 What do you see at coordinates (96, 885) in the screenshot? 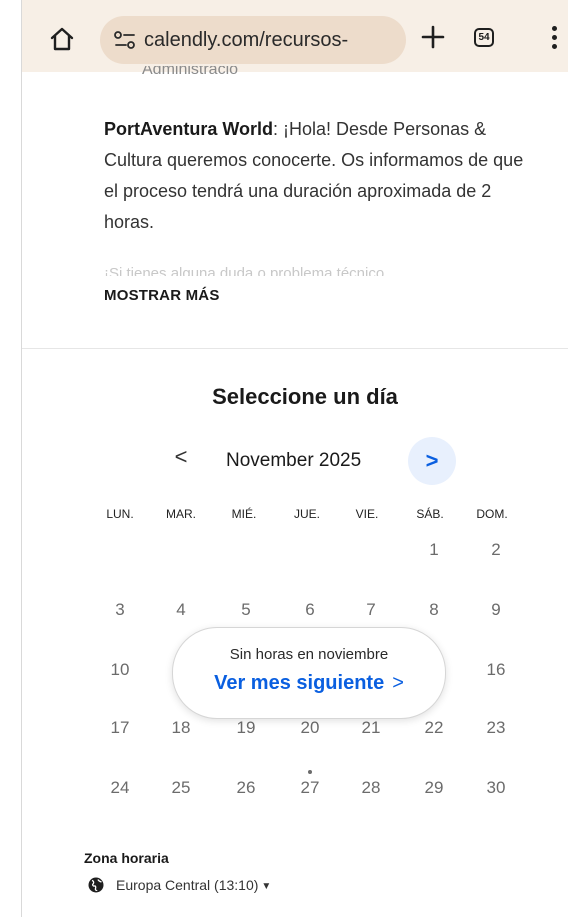
I see `globe-icon` at bounding box center [96, 885].